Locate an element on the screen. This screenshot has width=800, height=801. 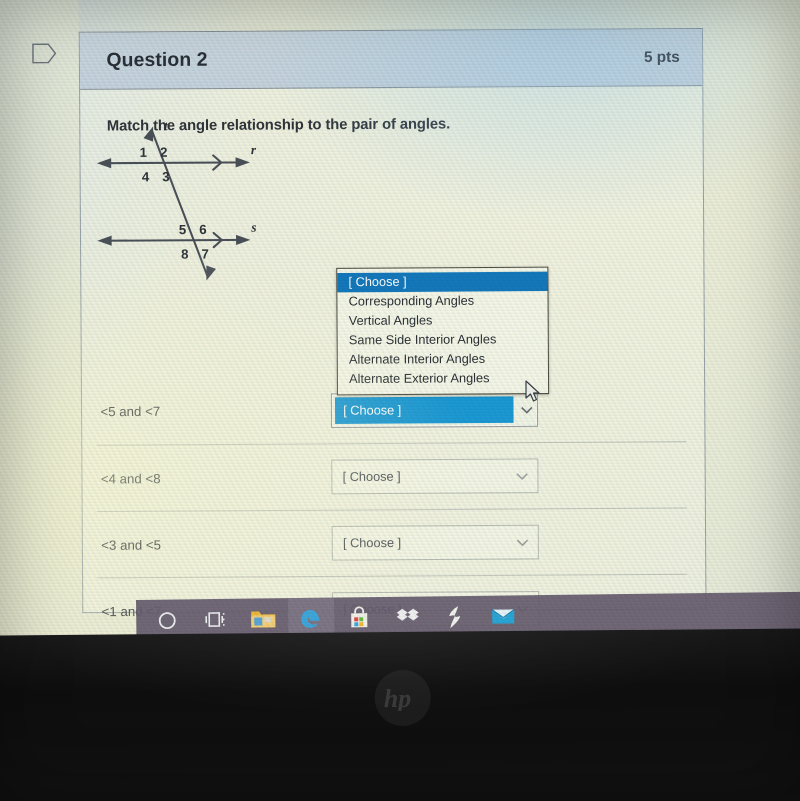
question-title: Question 2 is located at coordinates (157, 59).